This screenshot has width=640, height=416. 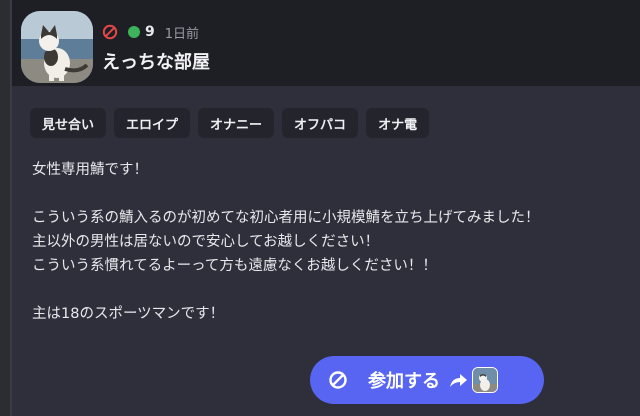 What do you see at coordinates (236, 123) in the screenshot?
I see `tag-item: オナニー` at bounding box center [236, 123].